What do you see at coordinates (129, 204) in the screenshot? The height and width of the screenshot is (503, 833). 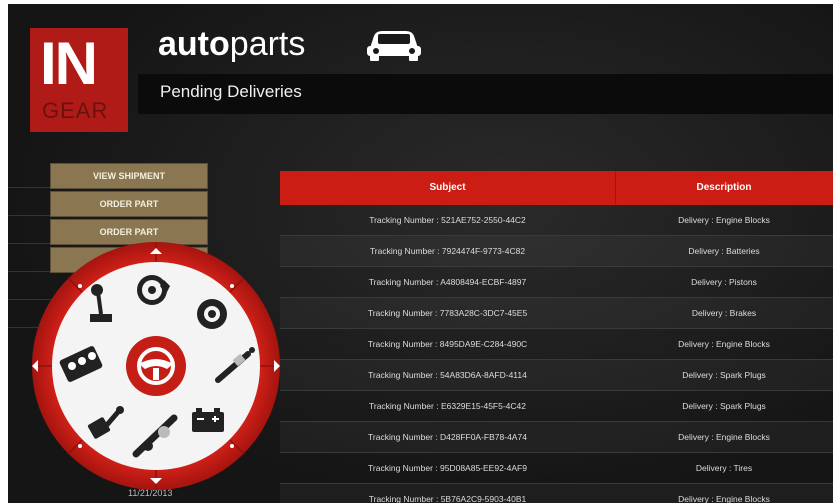 I see `order-part-button: ORDER PART` at bounding box center [129, 204].